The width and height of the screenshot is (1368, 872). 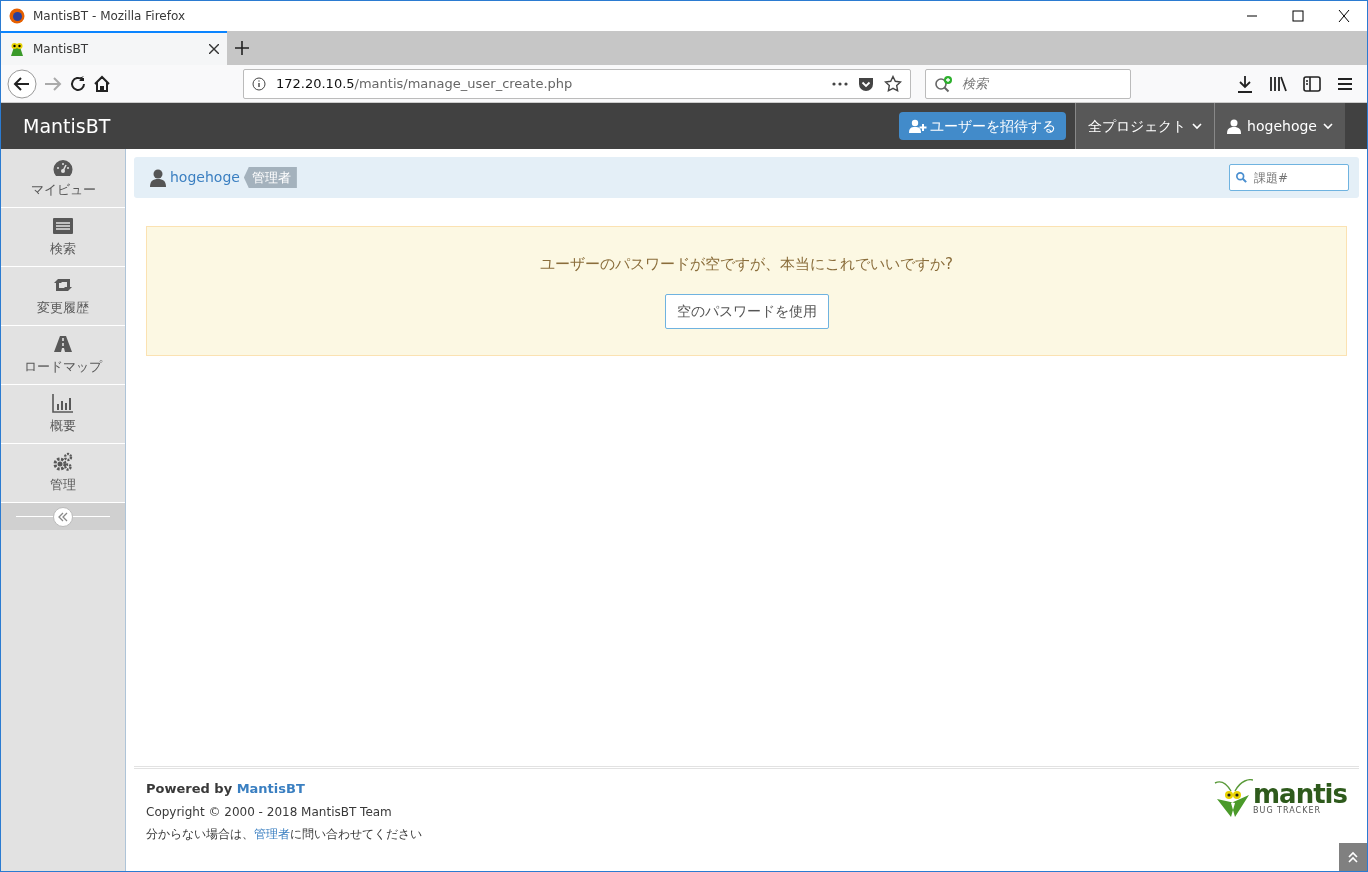 I want to click on more-icon, so click(x=840, y=83).